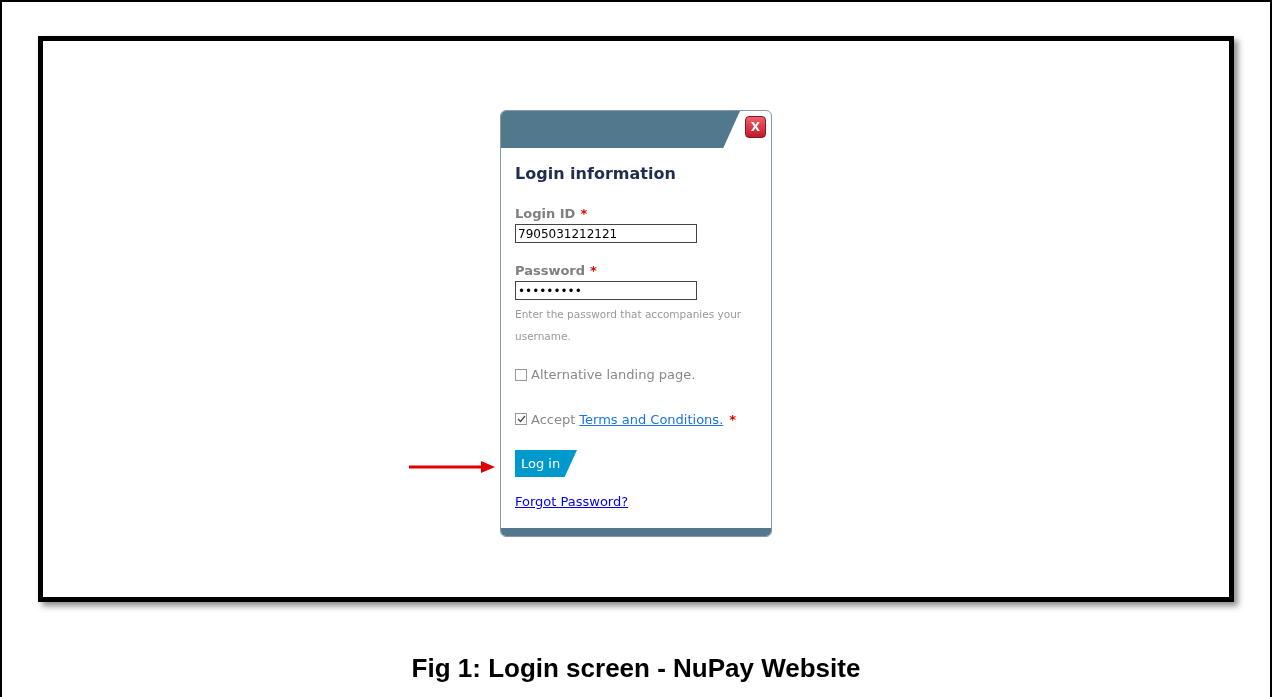 The image size is (1272, 697). Describe the element at coordinates (606, 233) in the screenshot. I see `input-field: 7905031212121` at that location.